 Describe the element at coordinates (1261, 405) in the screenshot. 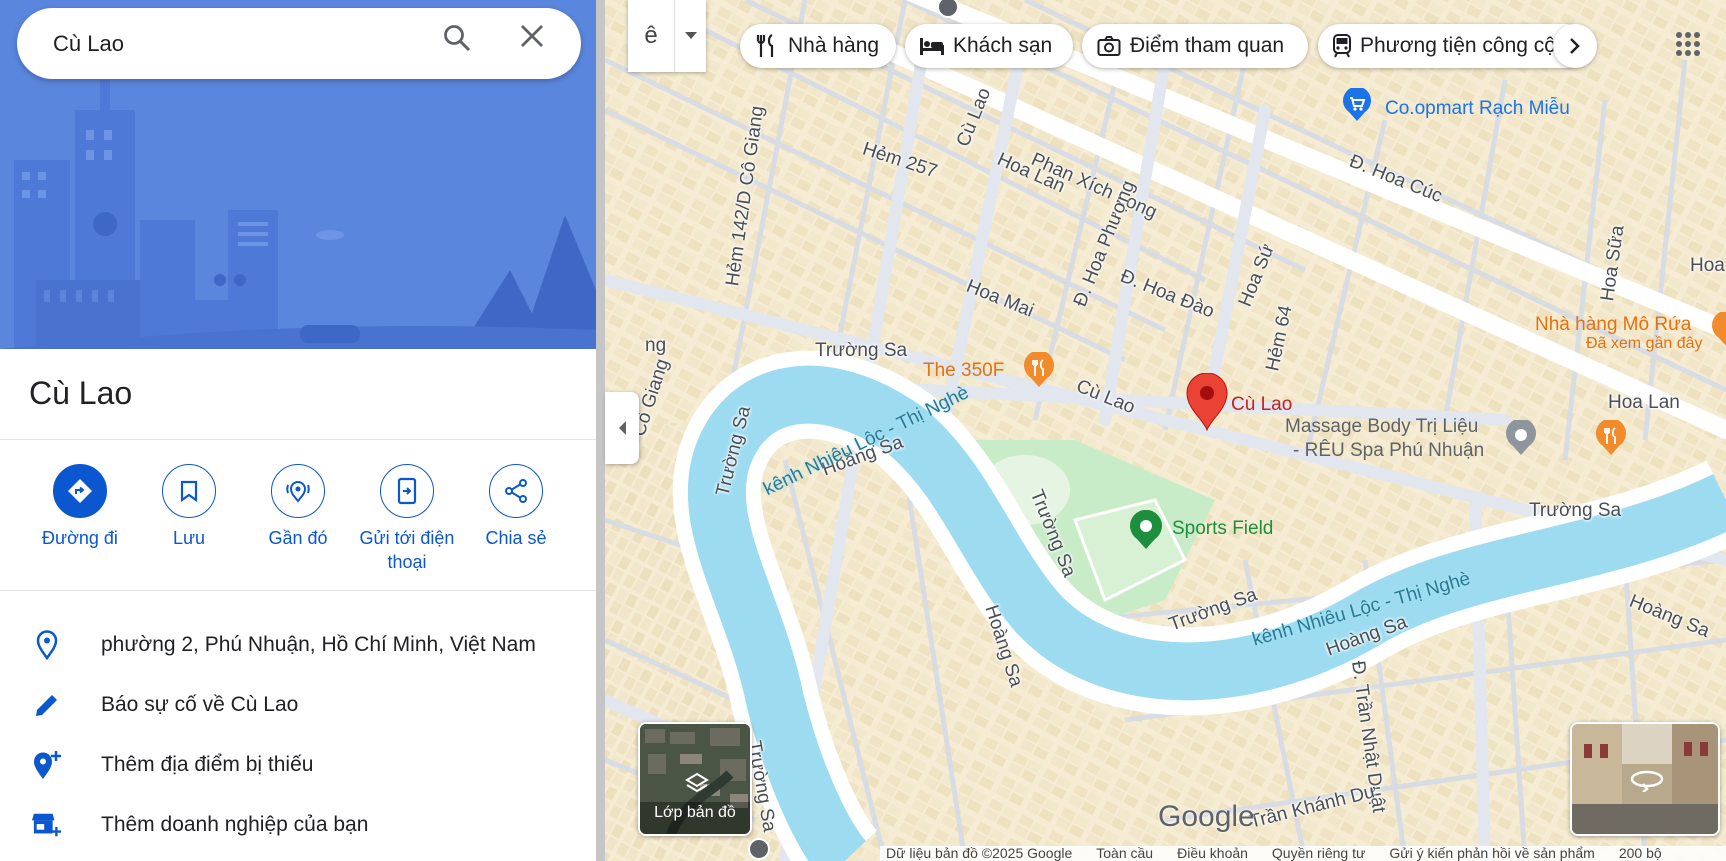

I see `selected-place-label: Cù Lao` at that location.